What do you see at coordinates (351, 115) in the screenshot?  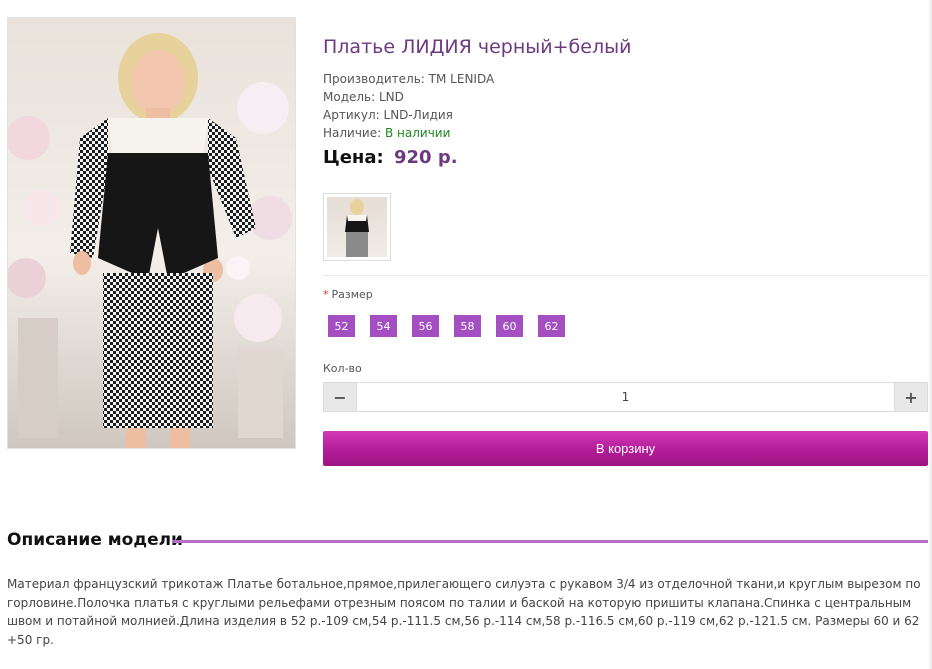 I see `sku-label: Артикул:` at bounding box center [351, 115].